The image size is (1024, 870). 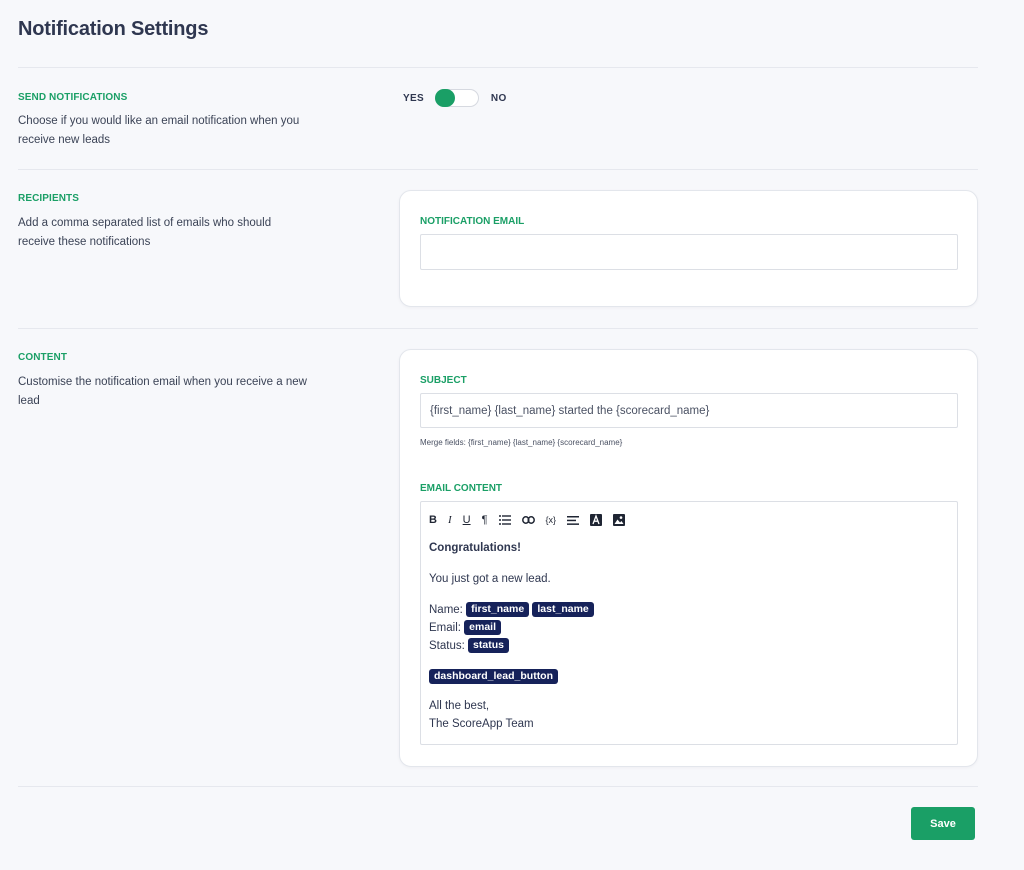 What do you see at coordinates (447, 646) in the screenshot?
I see `status-label: Status:` at bounding box center [447, 646].